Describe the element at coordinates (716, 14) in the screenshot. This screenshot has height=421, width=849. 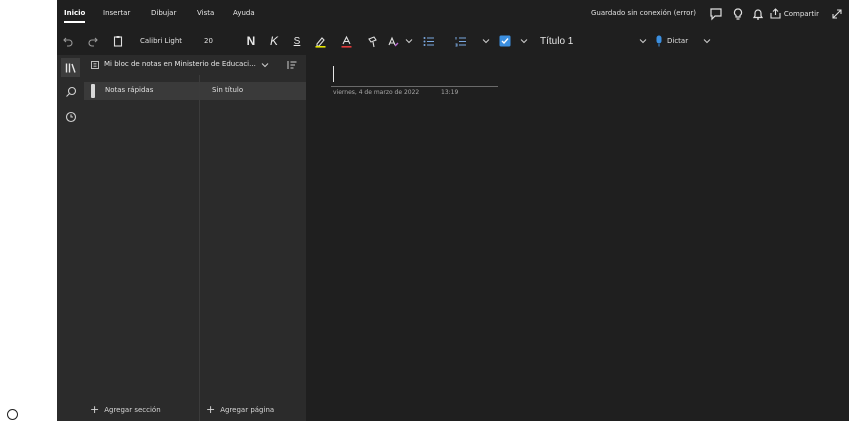
I see `feedback-icon` at that location.